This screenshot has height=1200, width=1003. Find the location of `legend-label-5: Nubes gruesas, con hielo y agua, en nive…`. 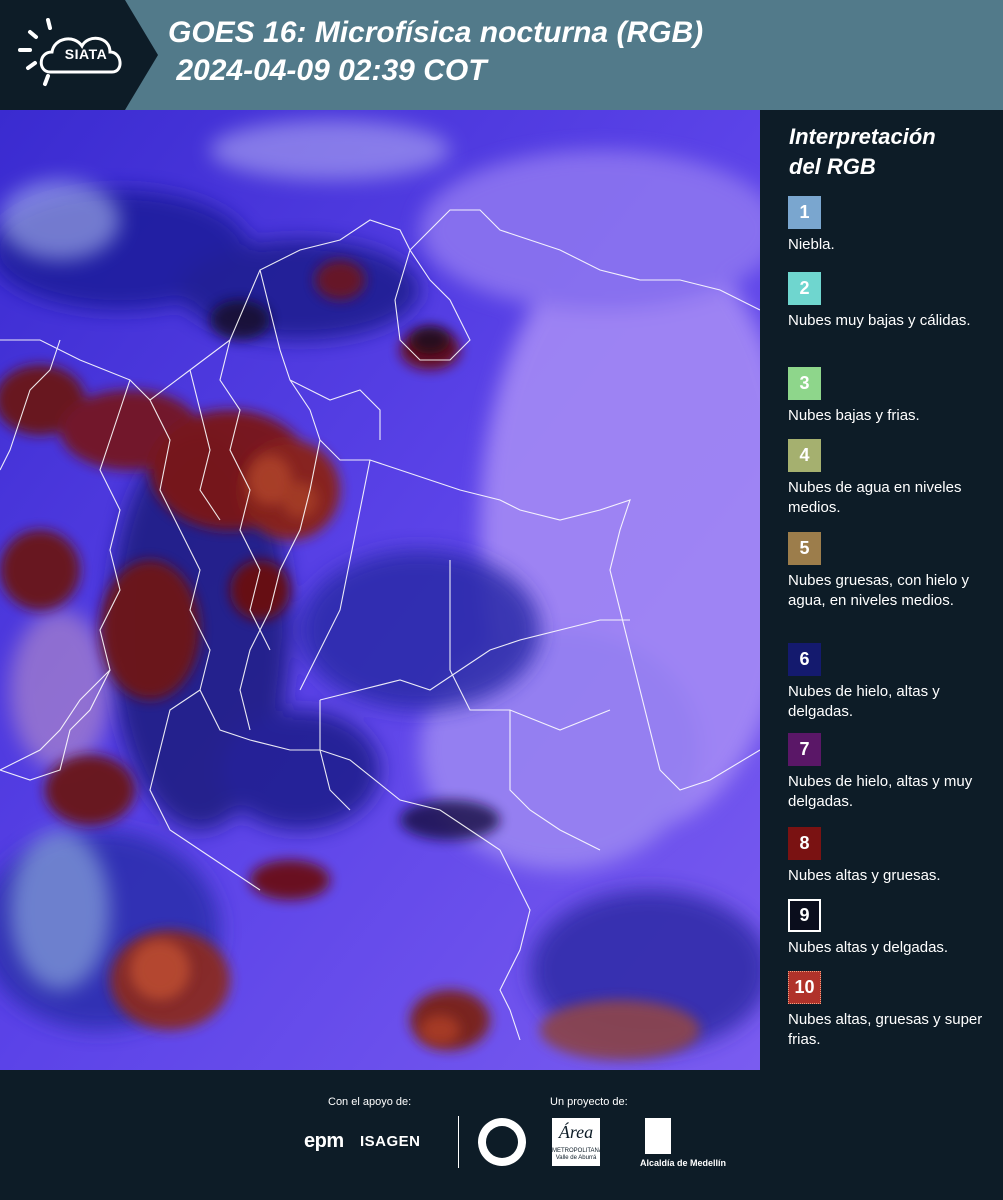

legend-label-5: Nubes gruesas, con hielo y agua, en nive… is located at coordinates (878, 590).